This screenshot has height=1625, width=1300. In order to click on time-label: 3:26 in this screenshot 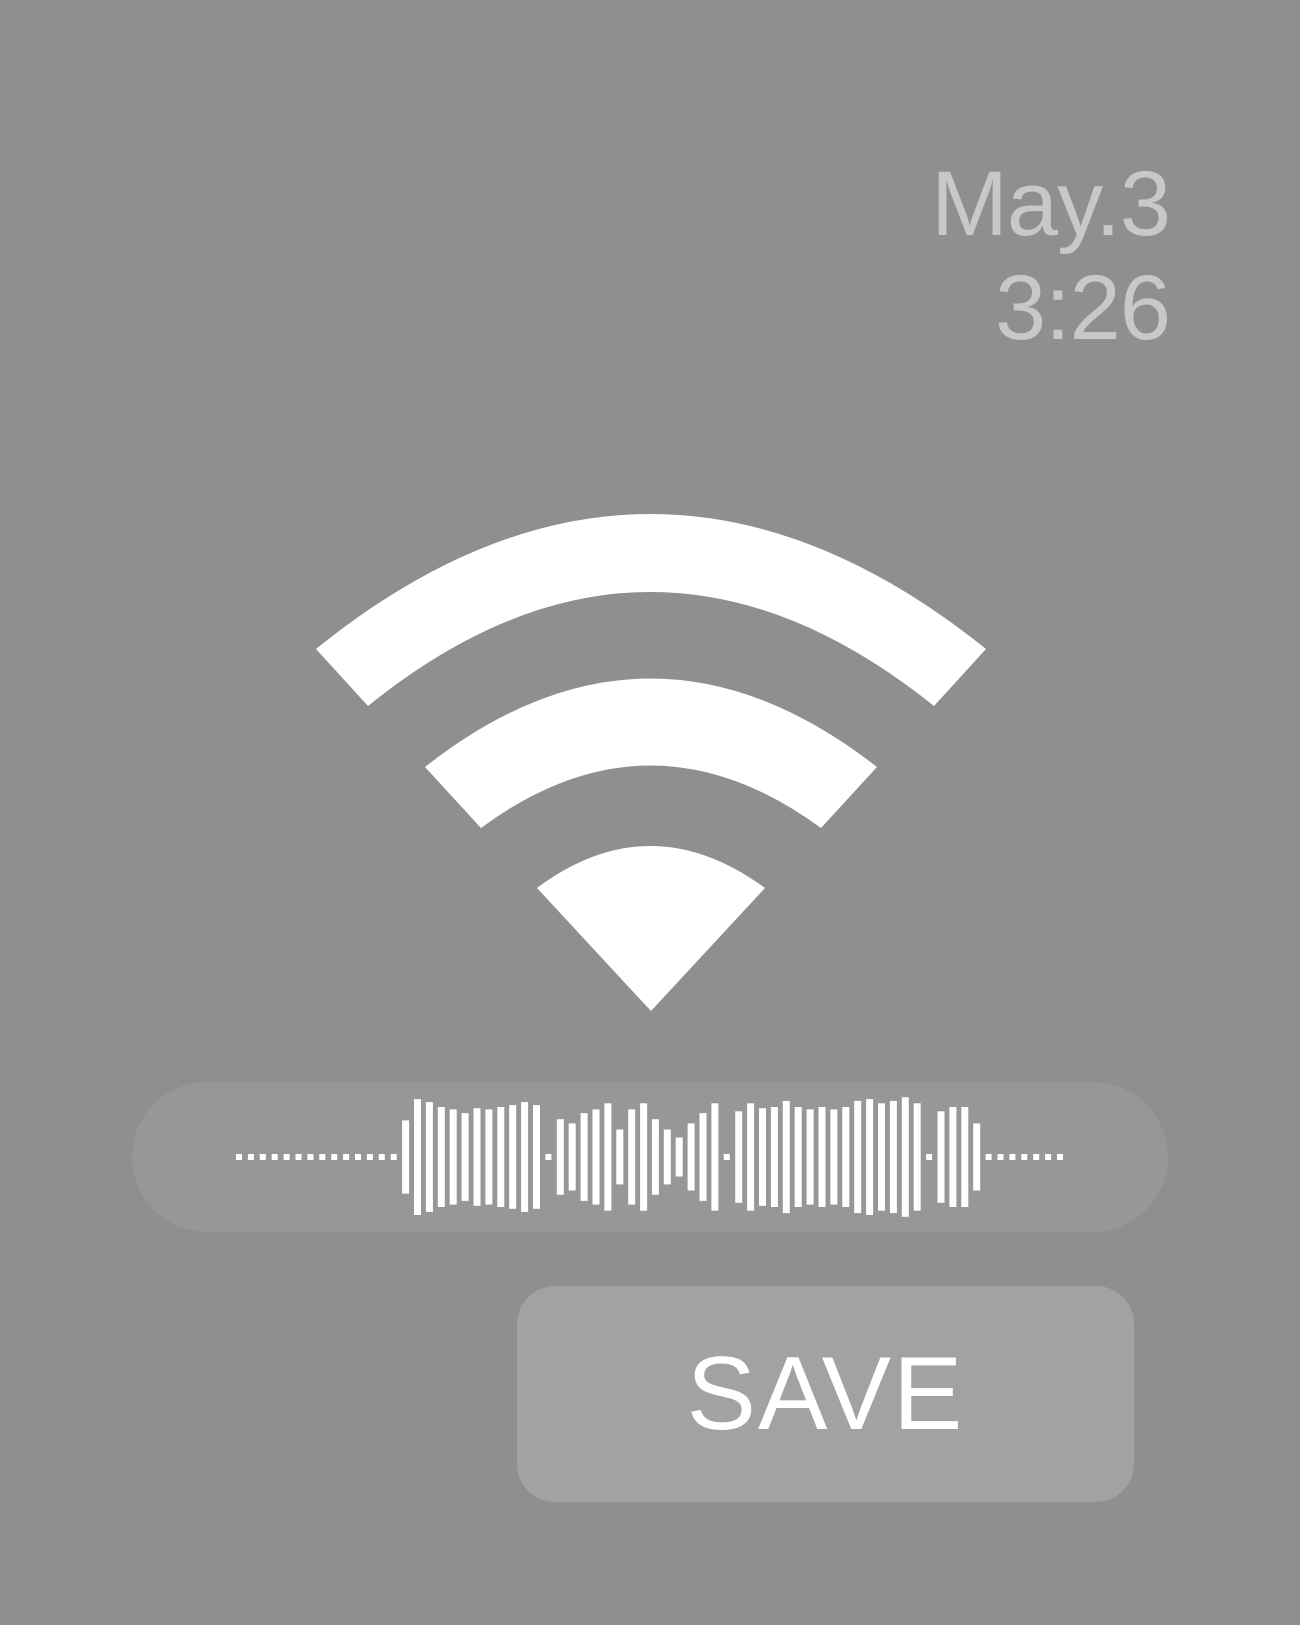, I will do `click(1082, 308)`.